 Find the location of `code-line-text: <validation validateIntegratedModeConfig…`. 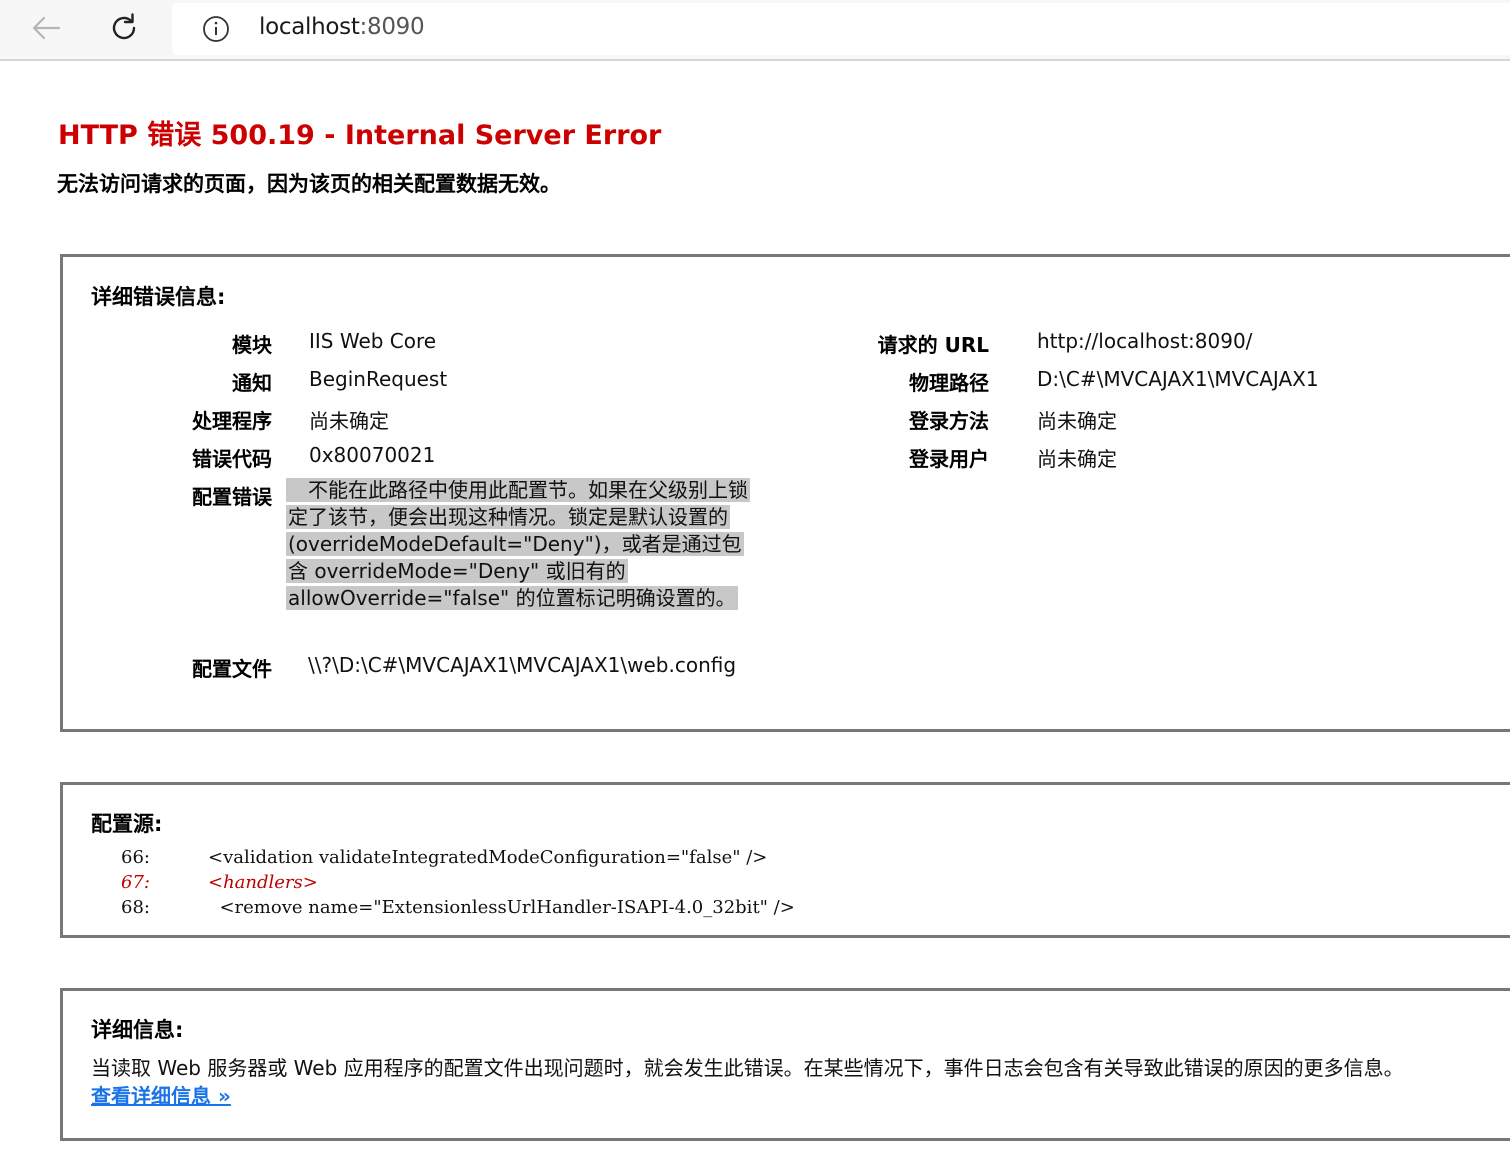

code-line-text: <validation validateIntegratedModeConfig… is located at coordinates (488, 857).